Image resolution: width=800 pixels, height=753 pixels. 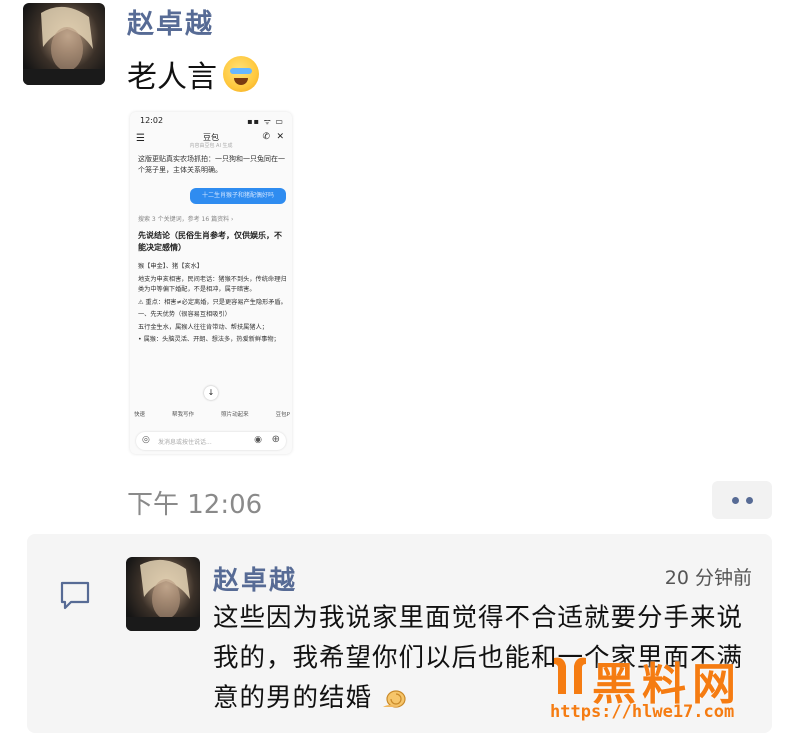 What do you see at coordinates (241, 74) in the screenshot?
I see `laughing-crying-emoji-icon` at bounding box center [241, 74].